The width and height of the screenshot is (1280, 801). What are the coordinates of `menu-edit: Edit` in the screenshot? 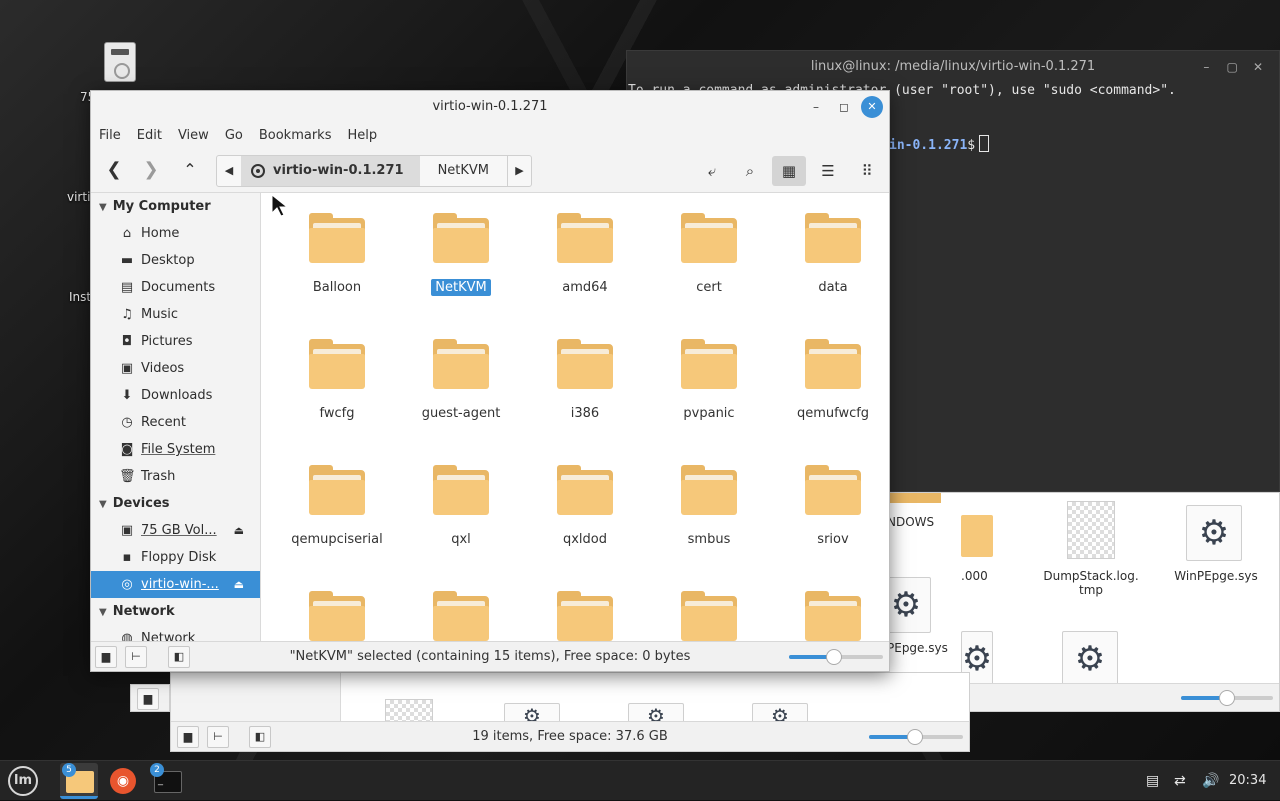 It's located at (149, 135).